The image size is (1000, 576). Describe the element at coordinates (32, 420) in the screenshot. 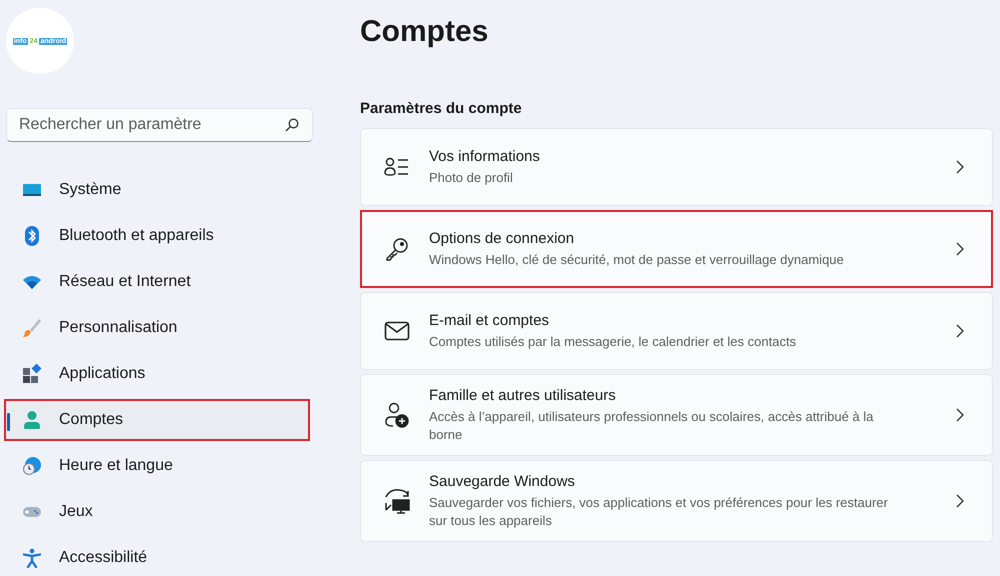

I see `person-icon` at that location.